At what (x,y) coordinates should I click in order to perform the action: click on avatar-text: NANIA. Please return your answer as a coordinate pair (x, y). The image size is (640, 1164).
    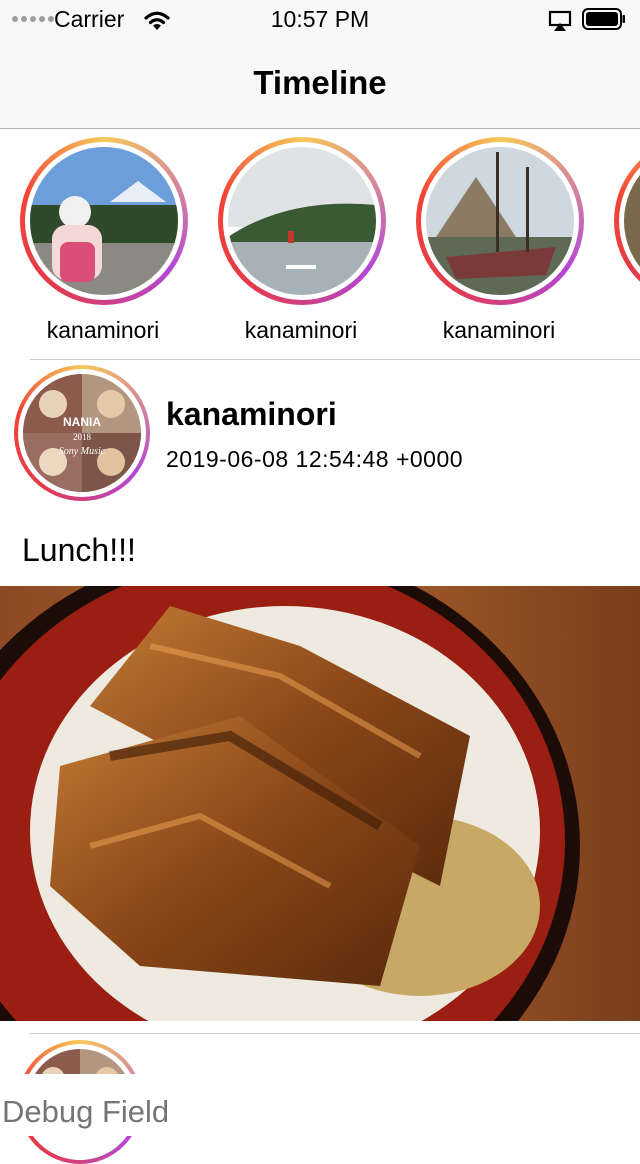
    Looking at the image, I should click on (82, 422).